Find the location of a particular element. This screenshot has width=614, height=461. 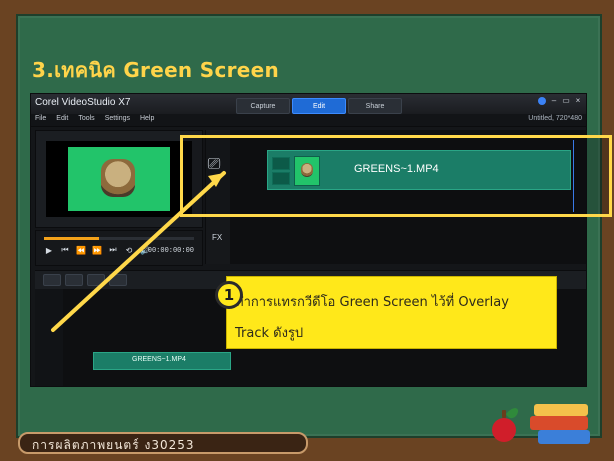

overlay-track-icon: ⎚ is located at coordinates (214, 164).